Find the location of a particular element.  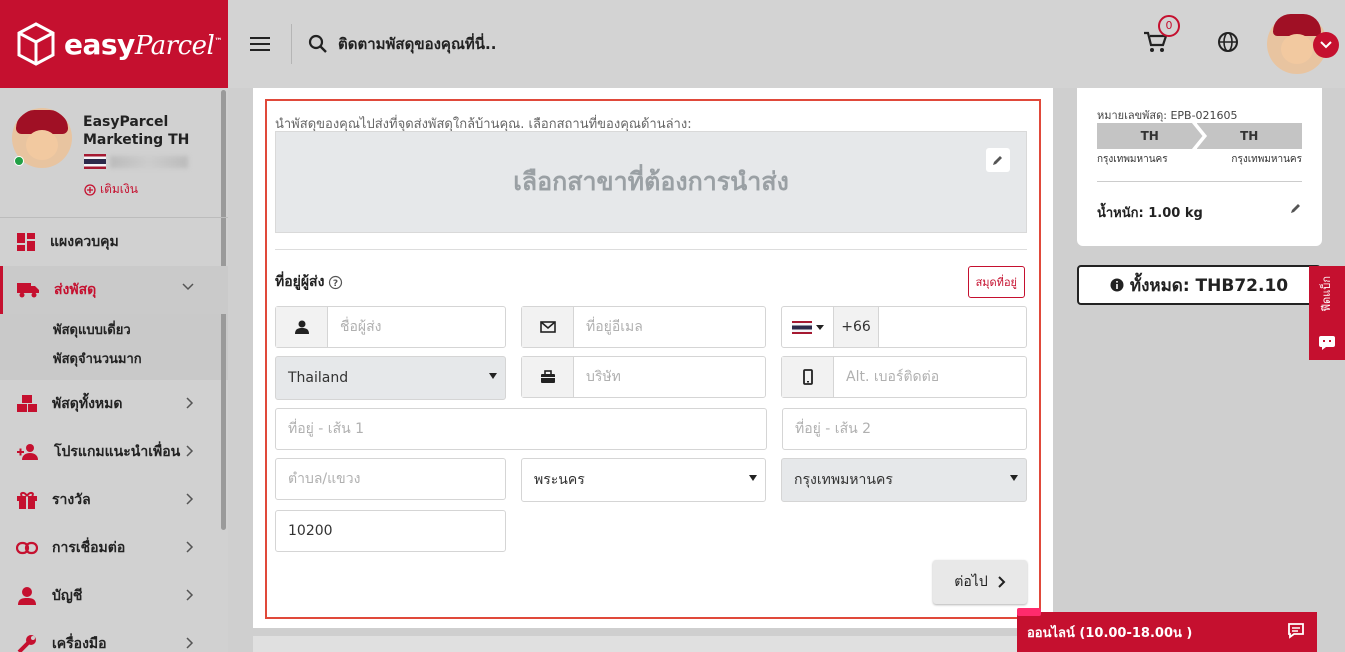

avatar-face is located at coordinates (1297, 49).